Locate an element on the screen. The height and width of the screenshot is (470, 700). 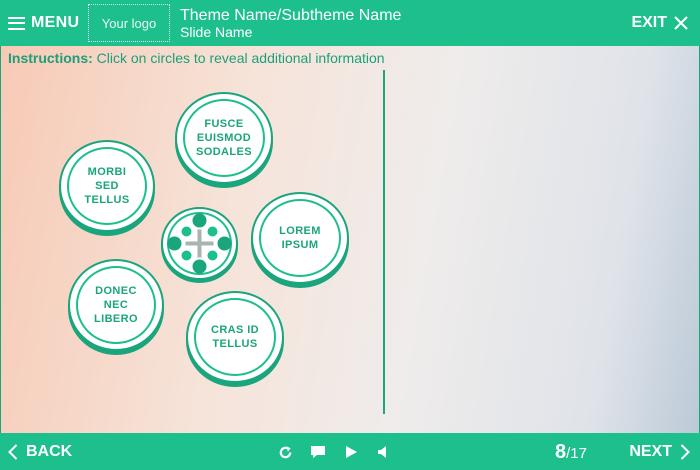
back-button: BACK is located at coordinates (40, 452).